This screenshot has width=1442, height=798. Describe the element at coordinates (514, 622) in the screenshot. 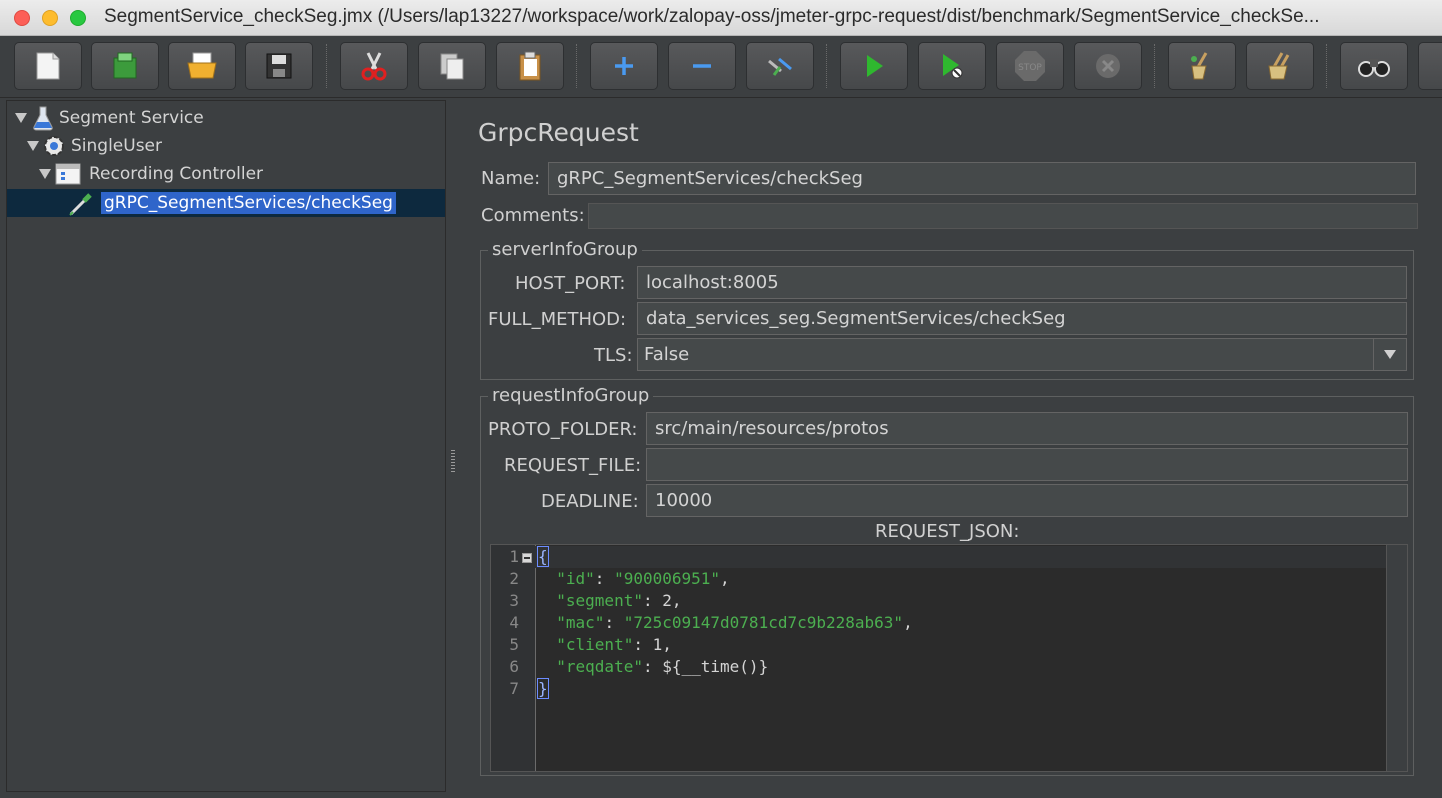

I see `line-number: 4` at that location.